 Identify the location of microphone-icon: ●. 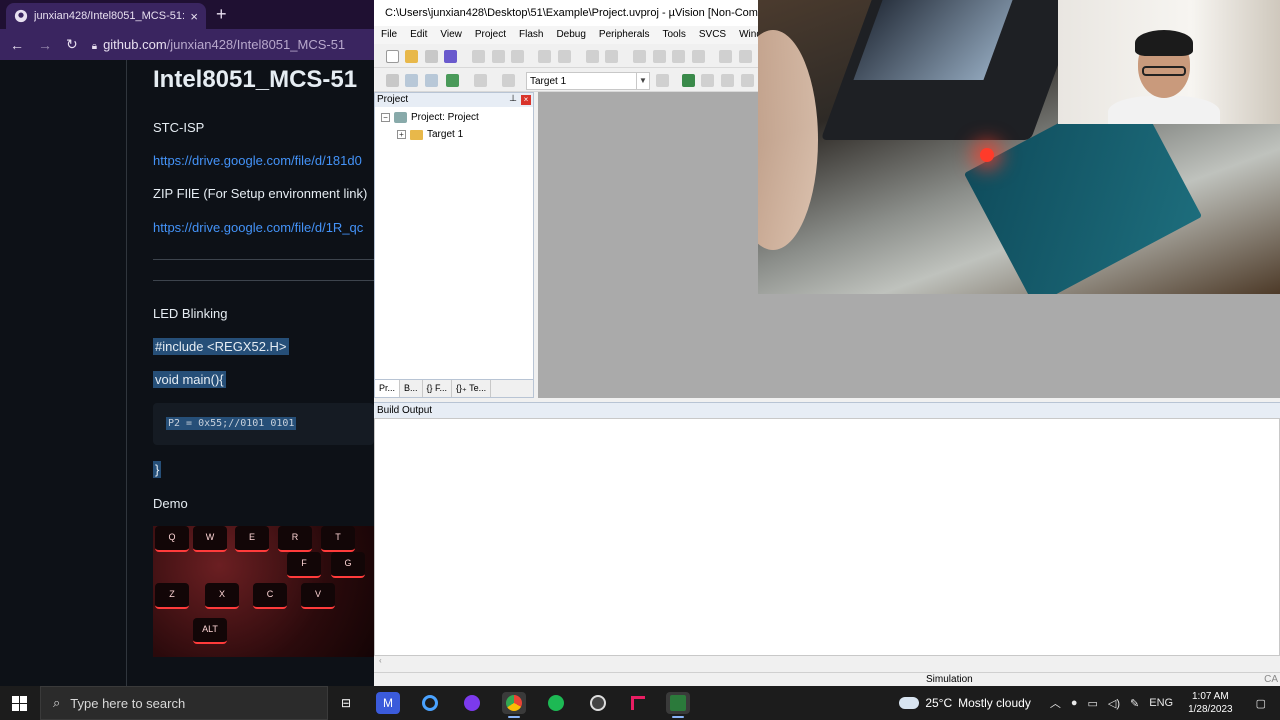
(1074, 703).